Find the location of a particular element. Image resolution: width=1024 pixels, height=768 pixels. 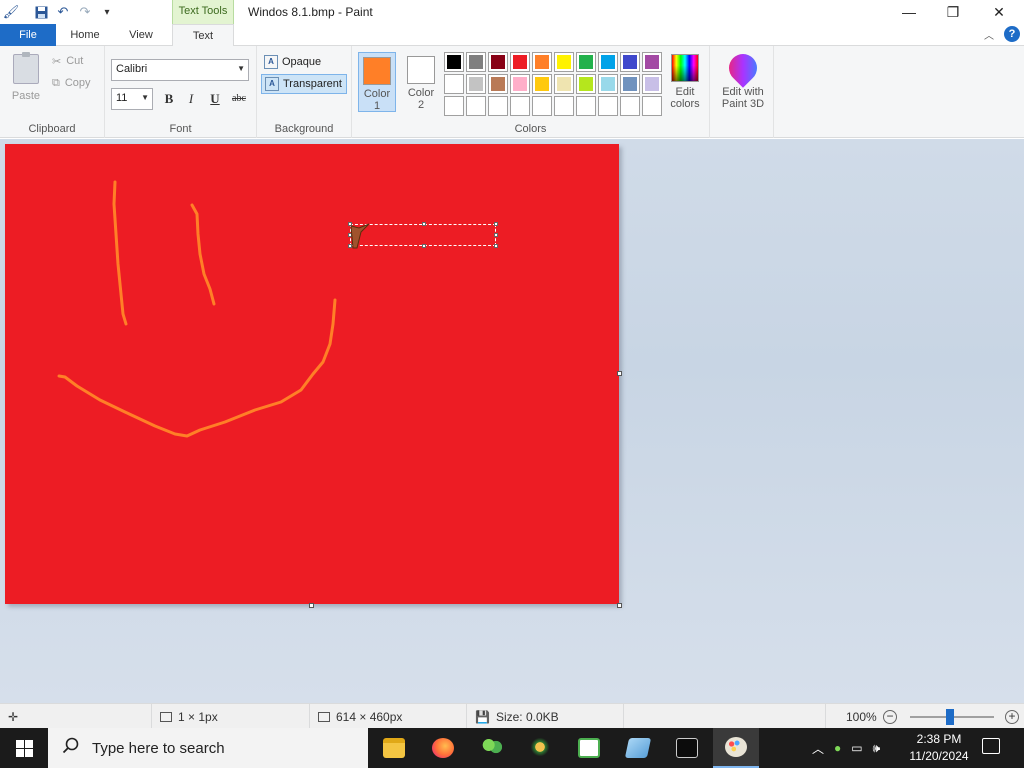

disk-icon: 💾 is located at coordinates (482, 716).